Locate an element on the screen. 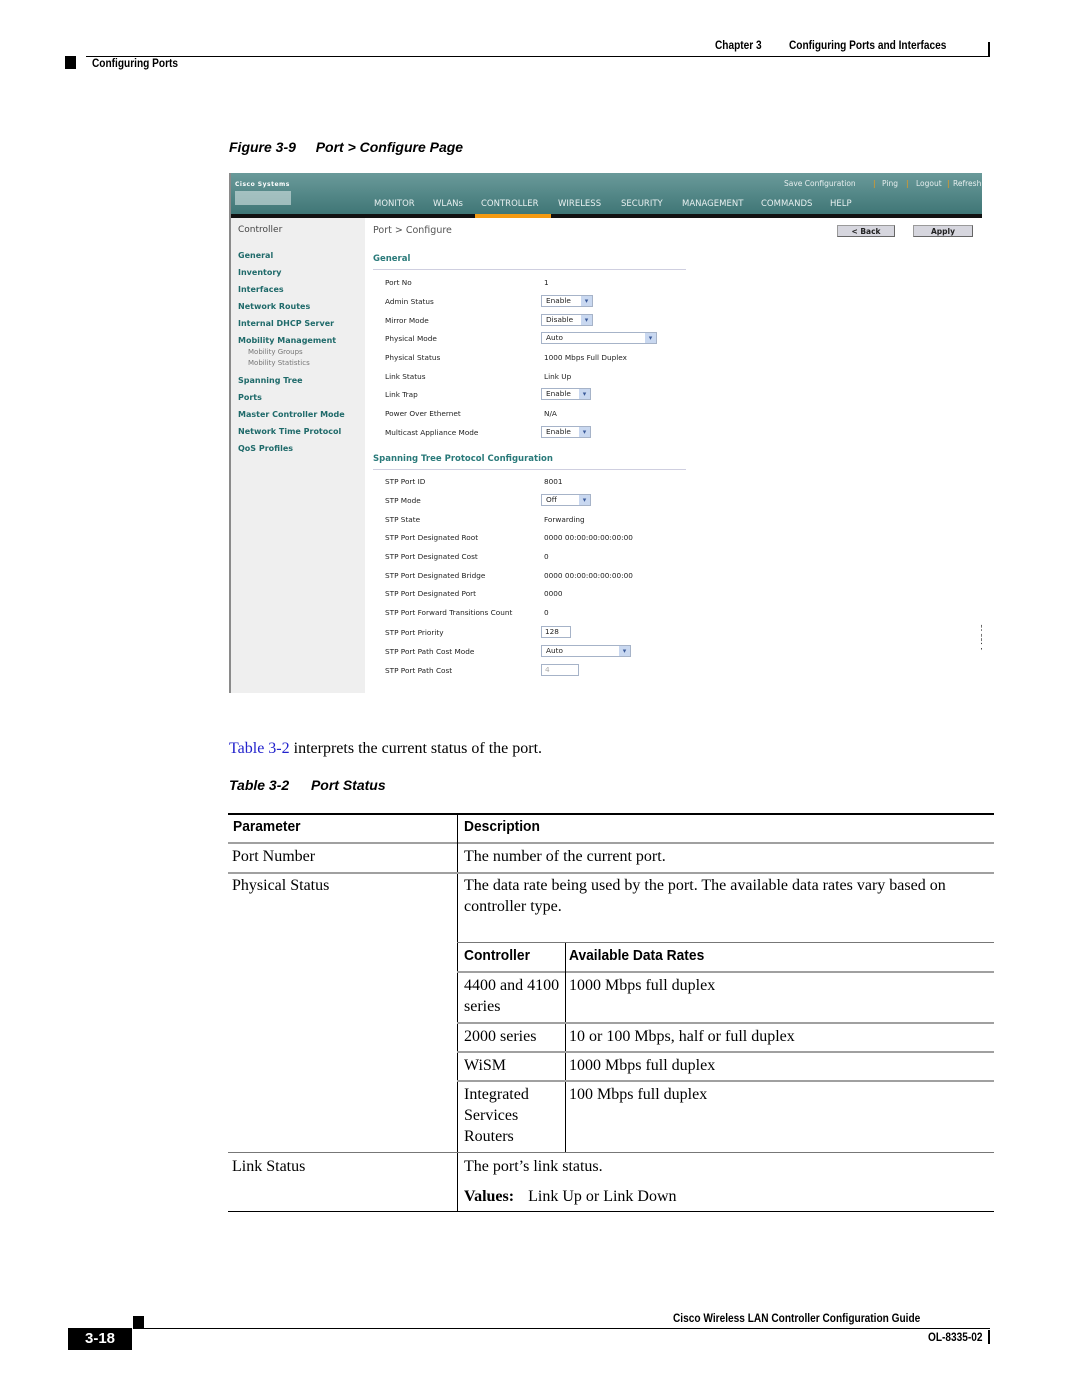 Image resolution: width=1080 pixels, height=1397 pixels. admin-status-select: Enable ▾ is located at coordinates (567, 301).